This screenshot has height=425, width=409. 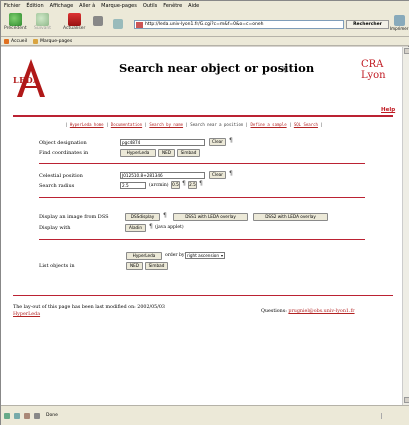 What do you see at coordinates (139, 25) in the screenshot?
I see `site-icon` at bounding box center [139, 25].